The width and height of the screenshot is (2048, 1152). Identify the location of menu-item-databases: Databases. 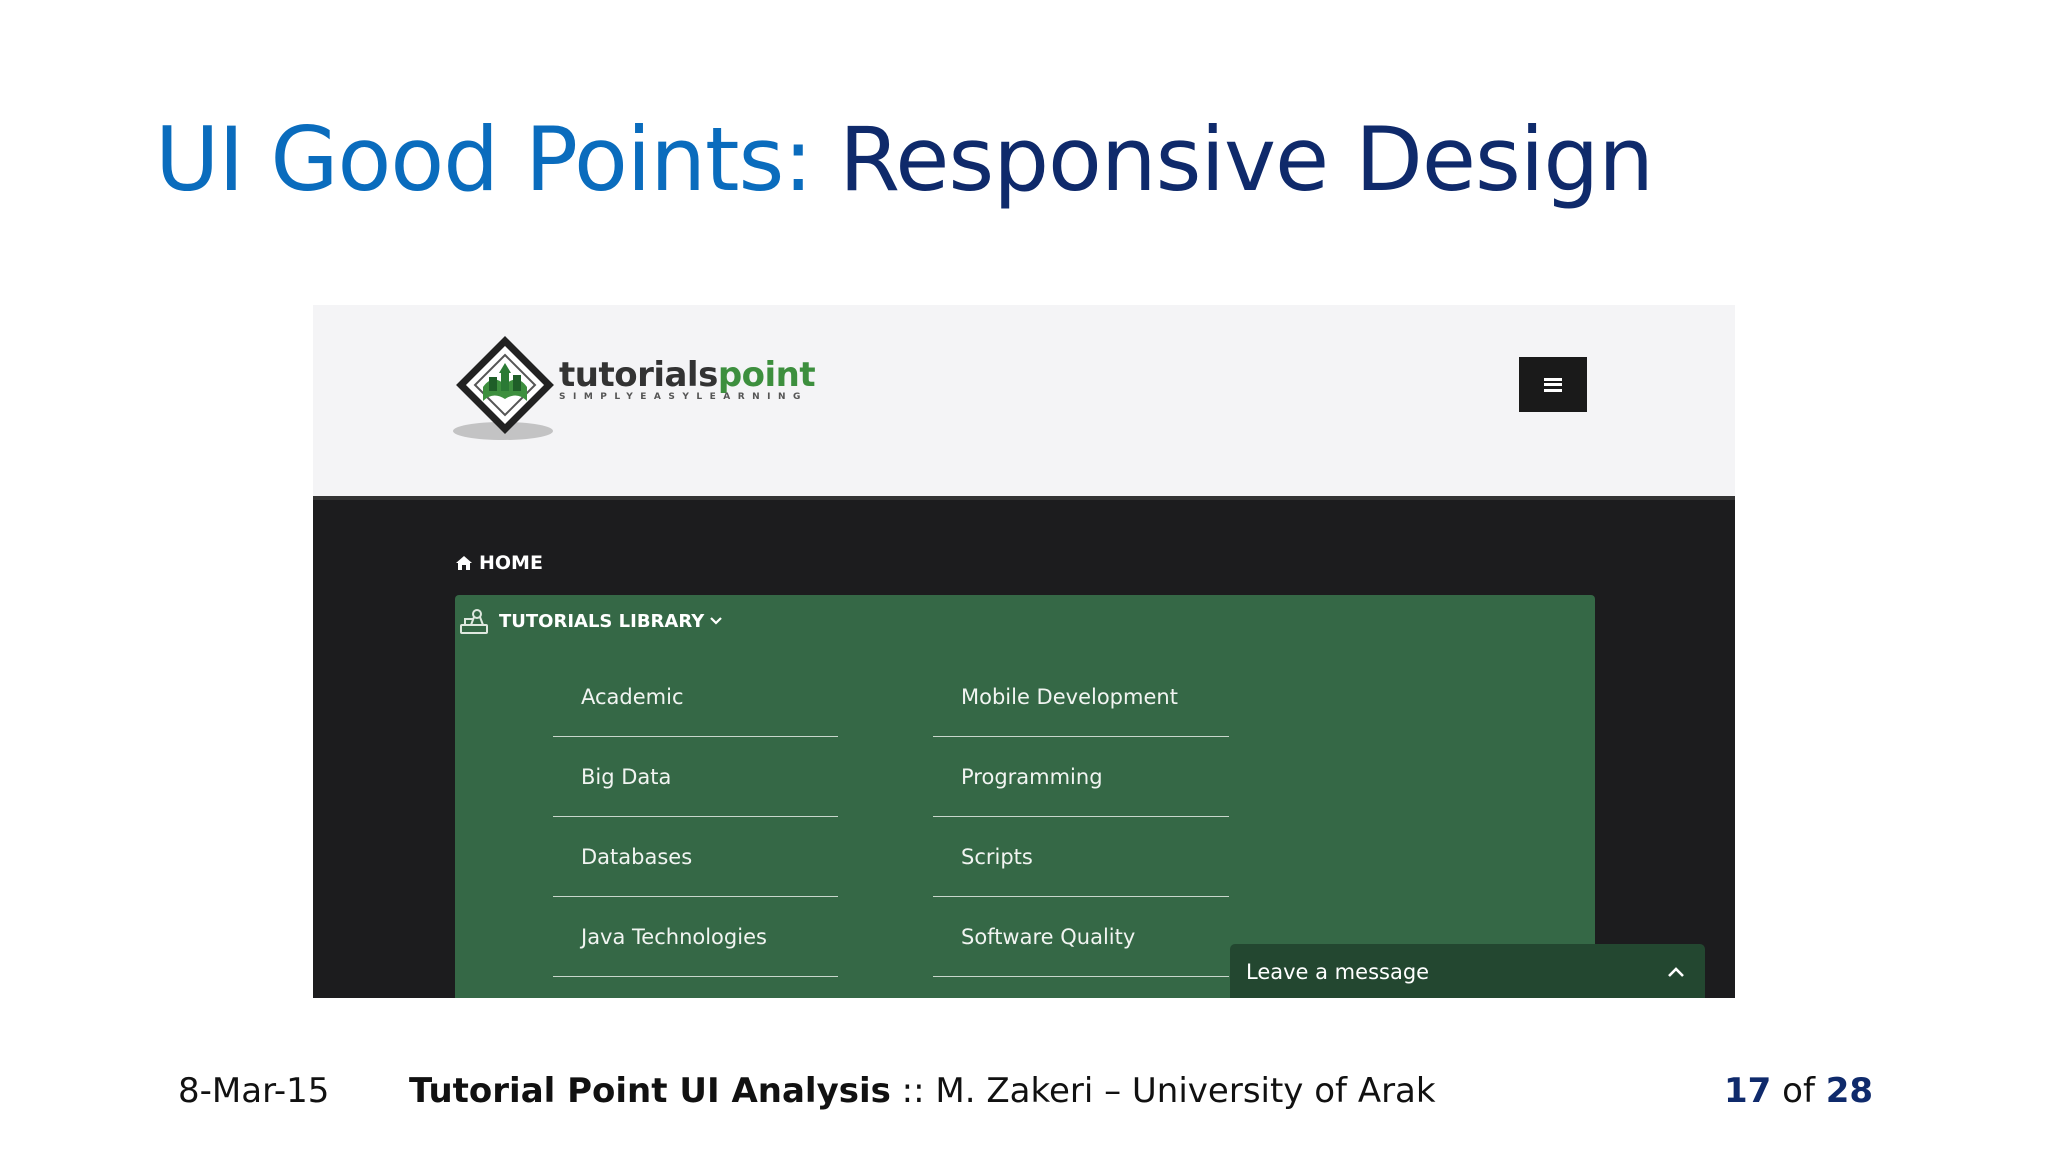
(695, 857).